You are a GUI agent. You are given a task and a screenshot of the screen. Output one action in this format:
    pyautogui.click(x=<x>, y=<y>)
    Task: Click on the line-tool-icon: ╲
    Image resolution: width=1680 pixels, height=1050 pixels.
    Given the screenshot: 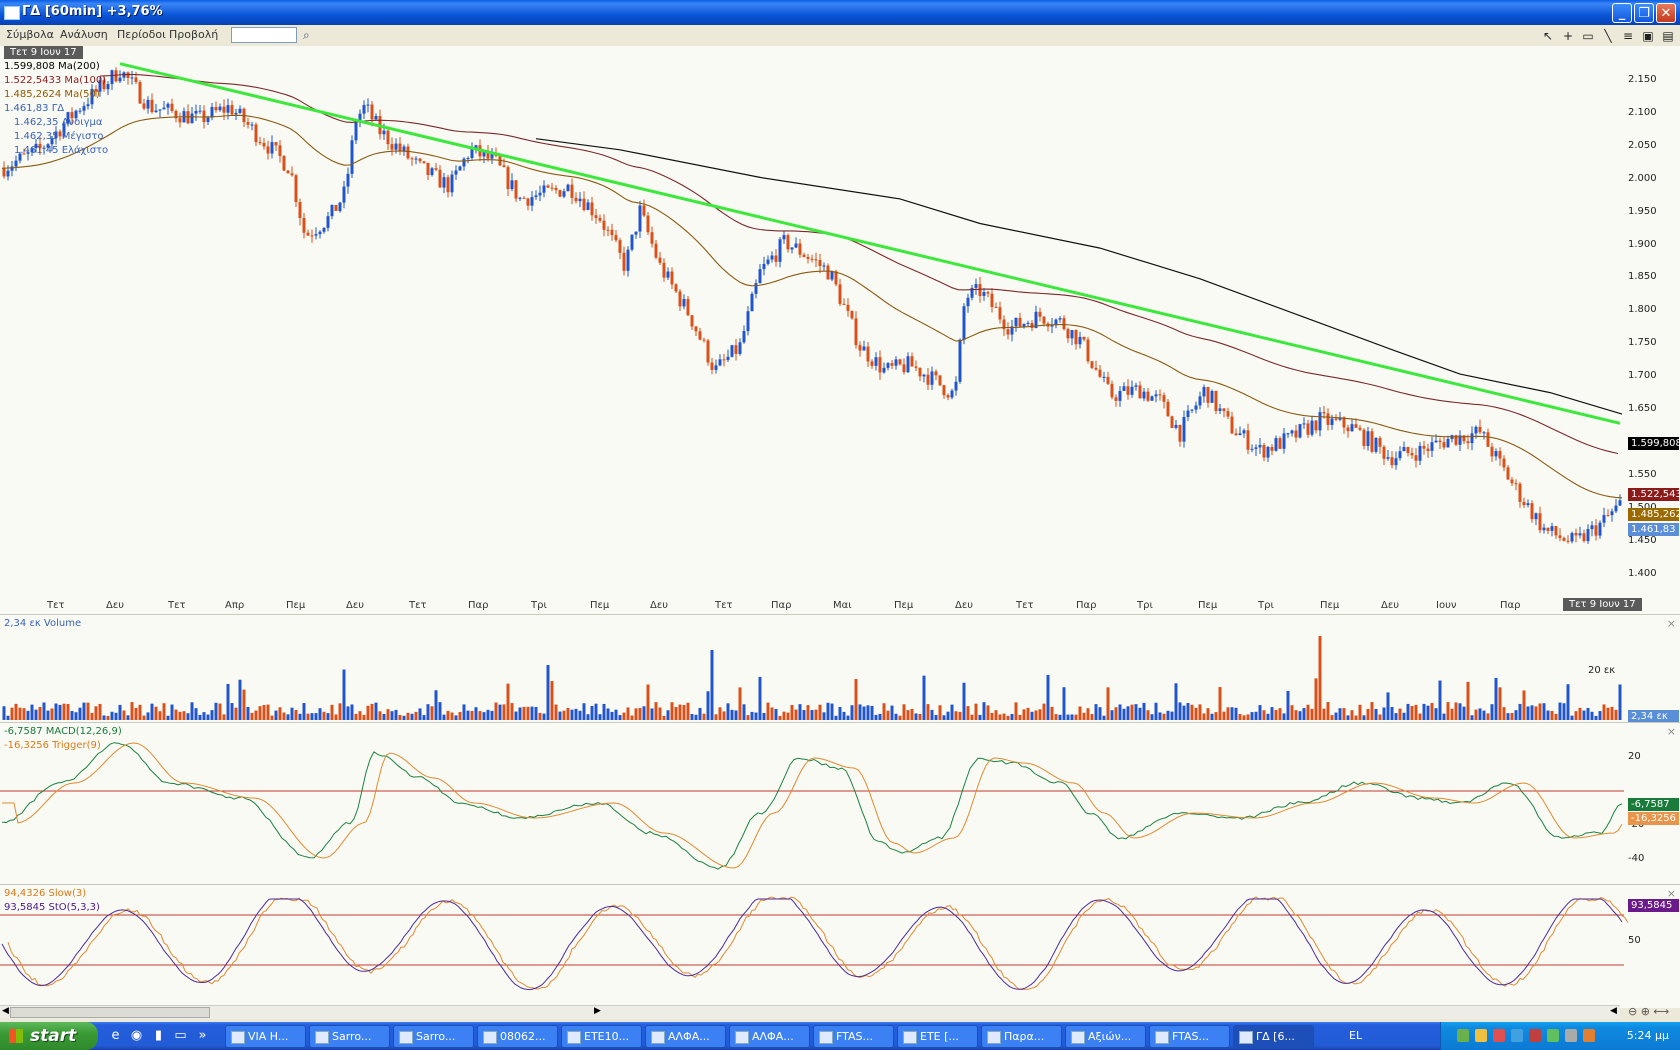 What is the action you would take?
    pyautogui.click(x=1608, y=36)
    